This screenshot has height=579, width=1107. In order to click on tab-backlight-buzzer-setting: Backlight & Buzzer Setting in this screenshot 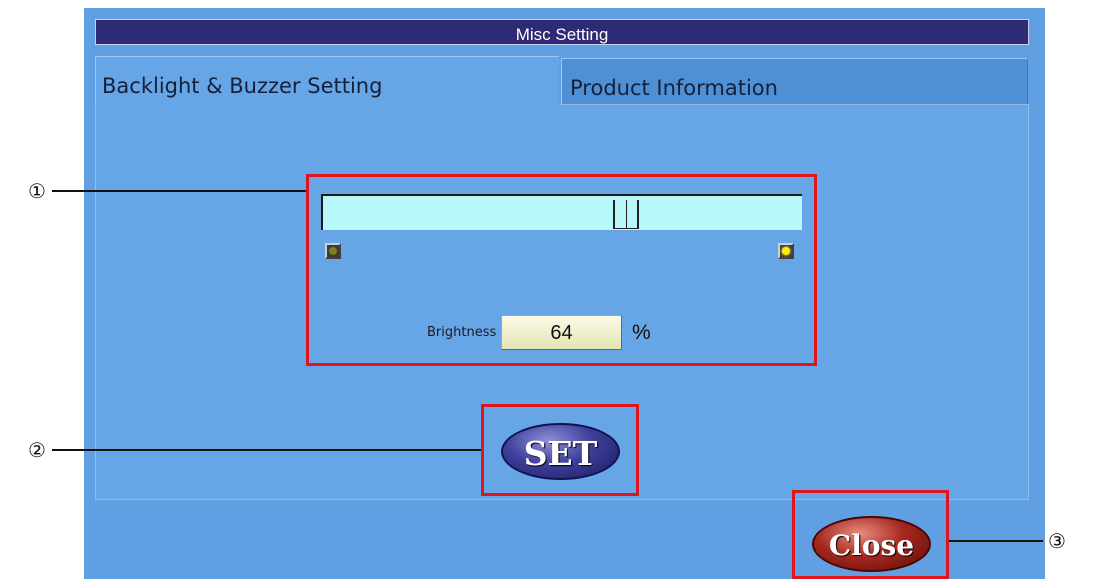, I will do `click(327, 81)`.